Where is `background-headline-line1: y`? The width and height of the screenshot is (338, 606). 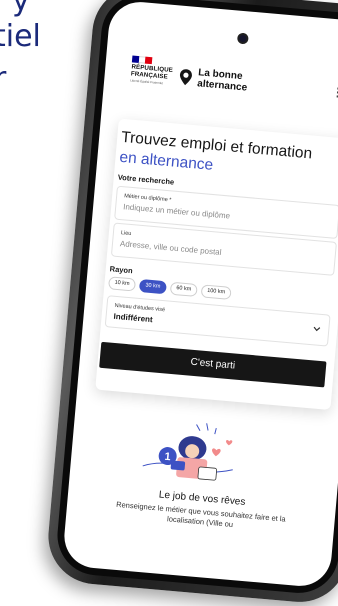 background-headline-line1: y is located at coordinates (21, 9).